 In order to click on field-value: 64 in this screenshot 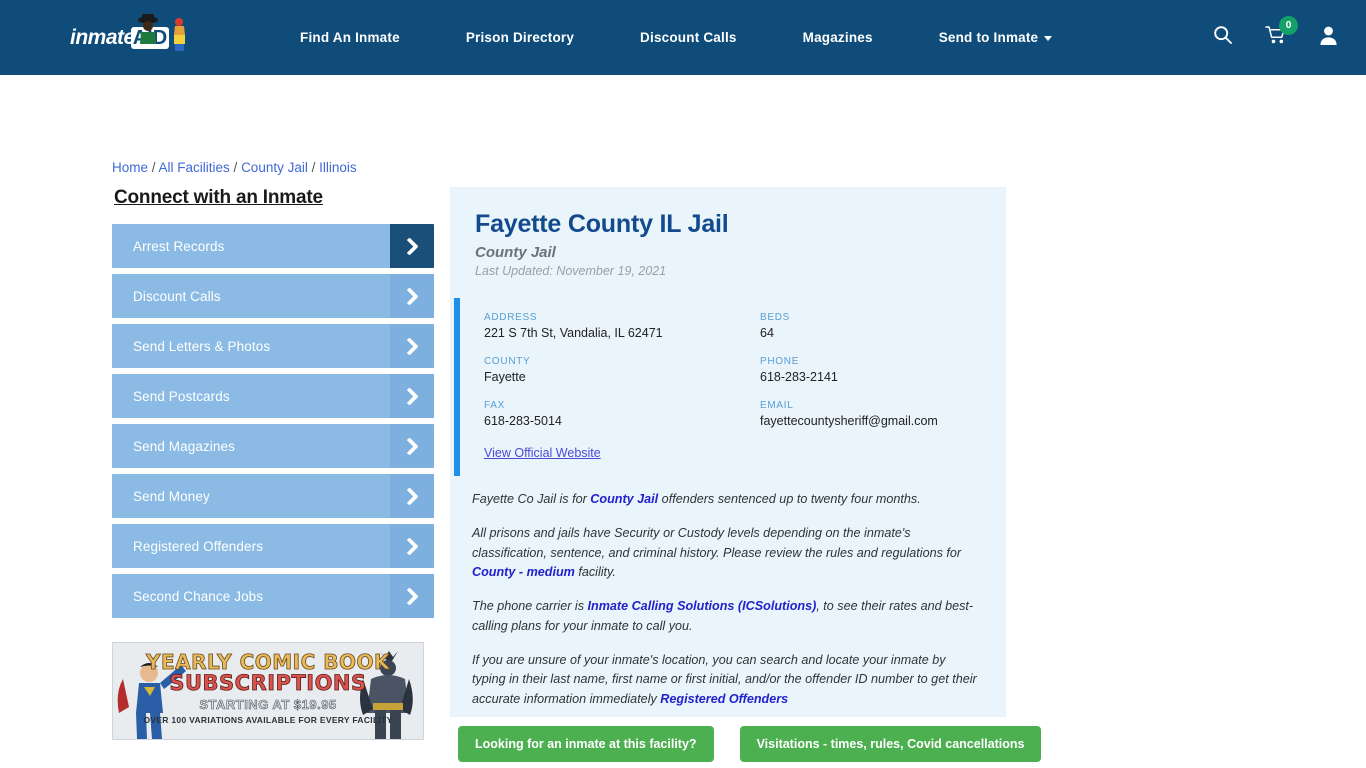, I will do `click(767, 333)`.